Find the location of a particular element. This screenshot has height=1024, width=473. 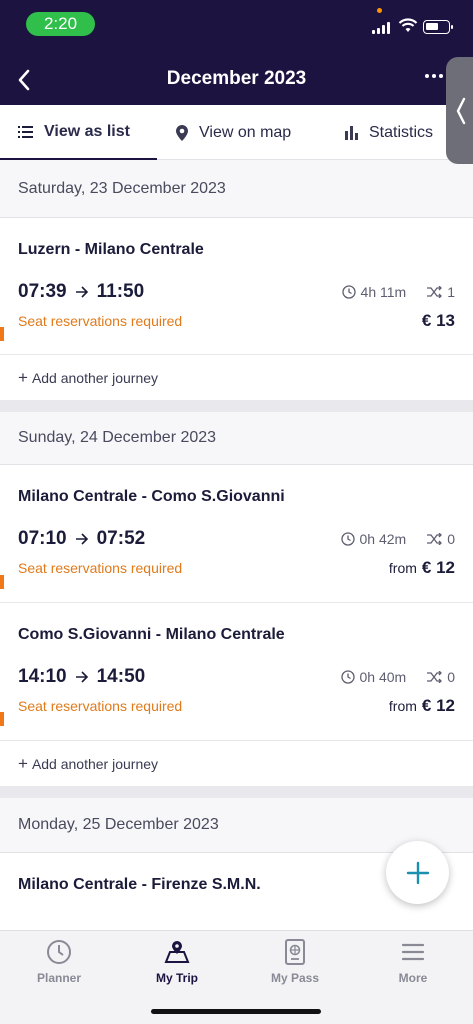

day-header: Sunday, 24 December 2023 is located at coordinates (236, 438).